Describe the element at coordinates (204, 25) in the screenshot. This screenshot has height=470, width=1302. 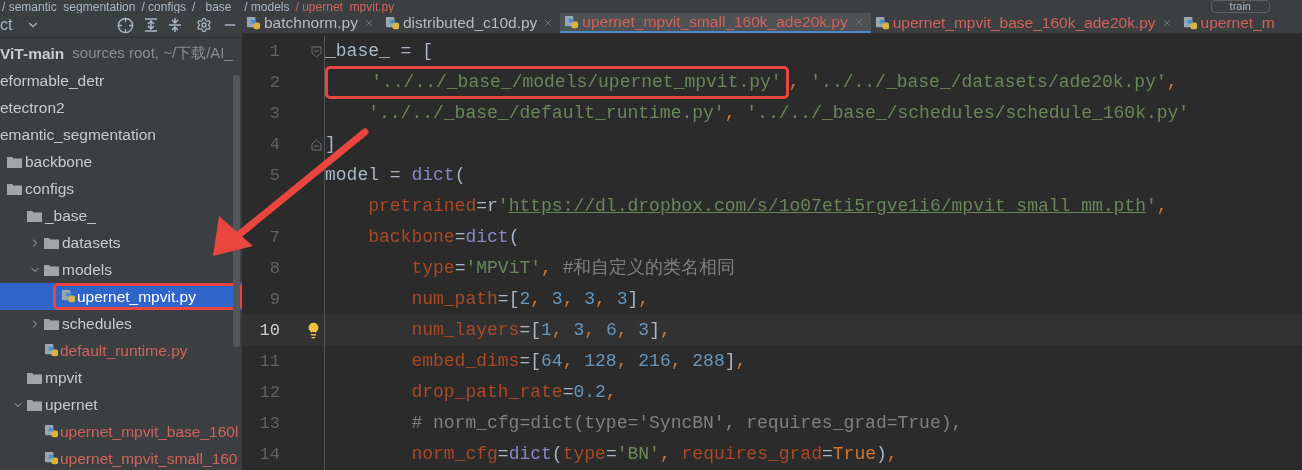
I see `settings-icon` at that location.